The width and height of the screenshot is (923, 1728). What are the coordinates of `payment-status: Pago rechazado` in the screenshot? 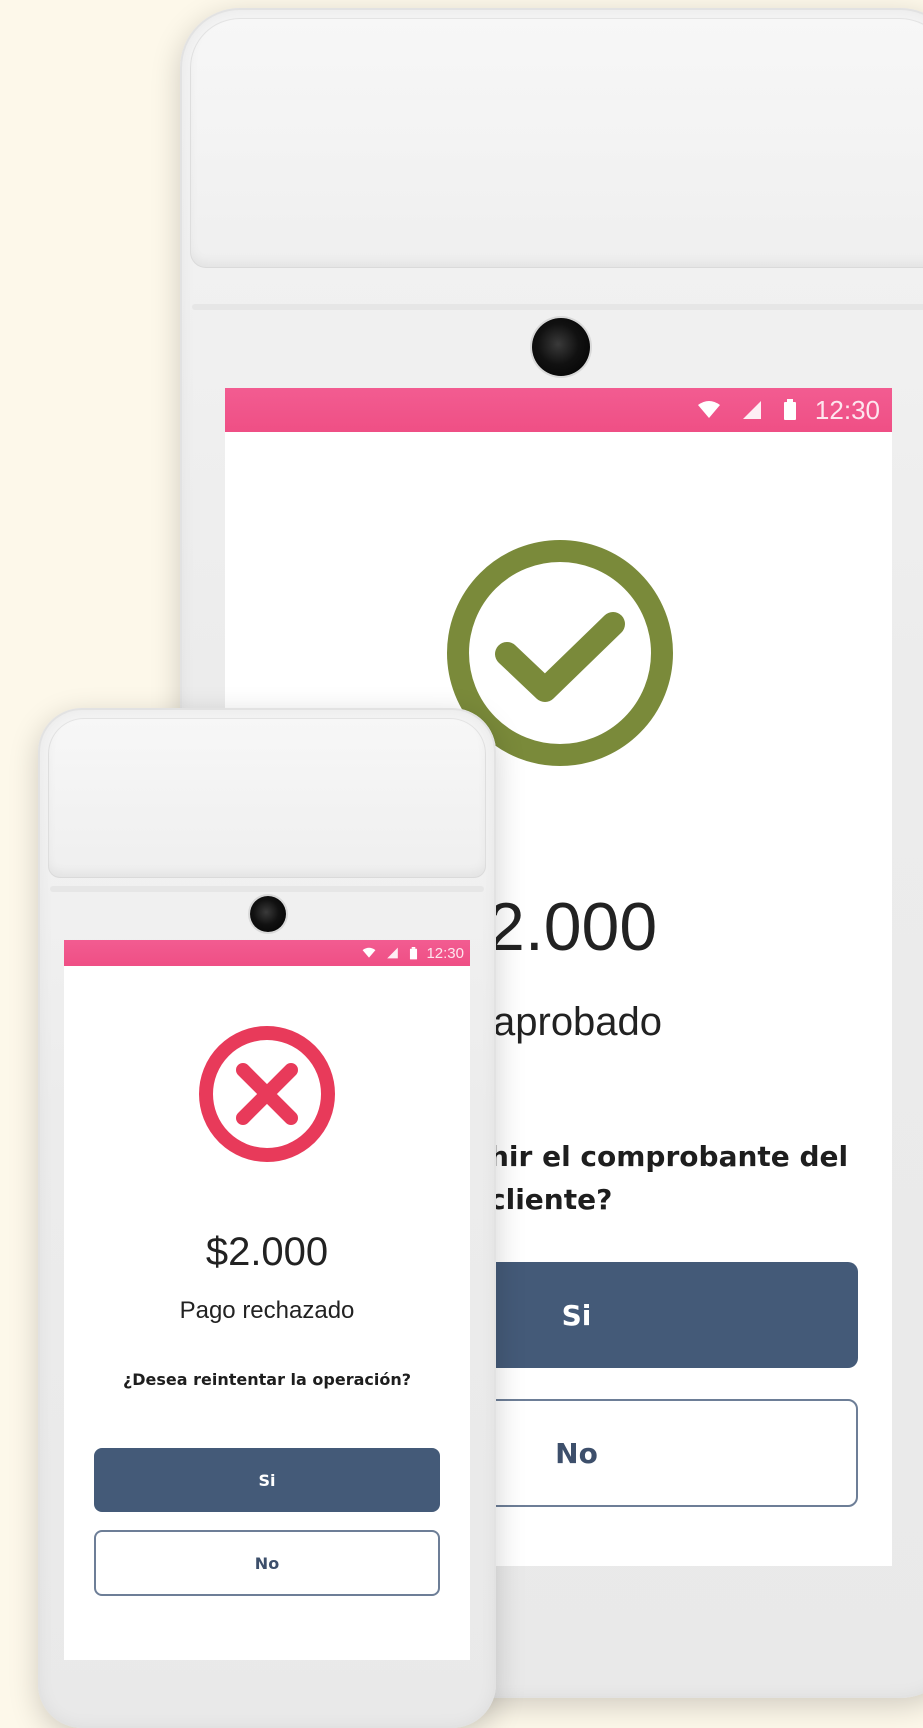 It's located at (267, 1310).